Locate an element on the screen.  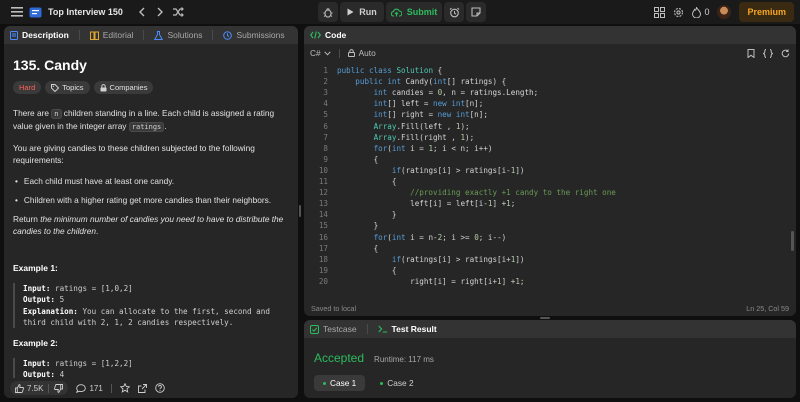
code-line: 9 { is located at coordinates (341, 159).